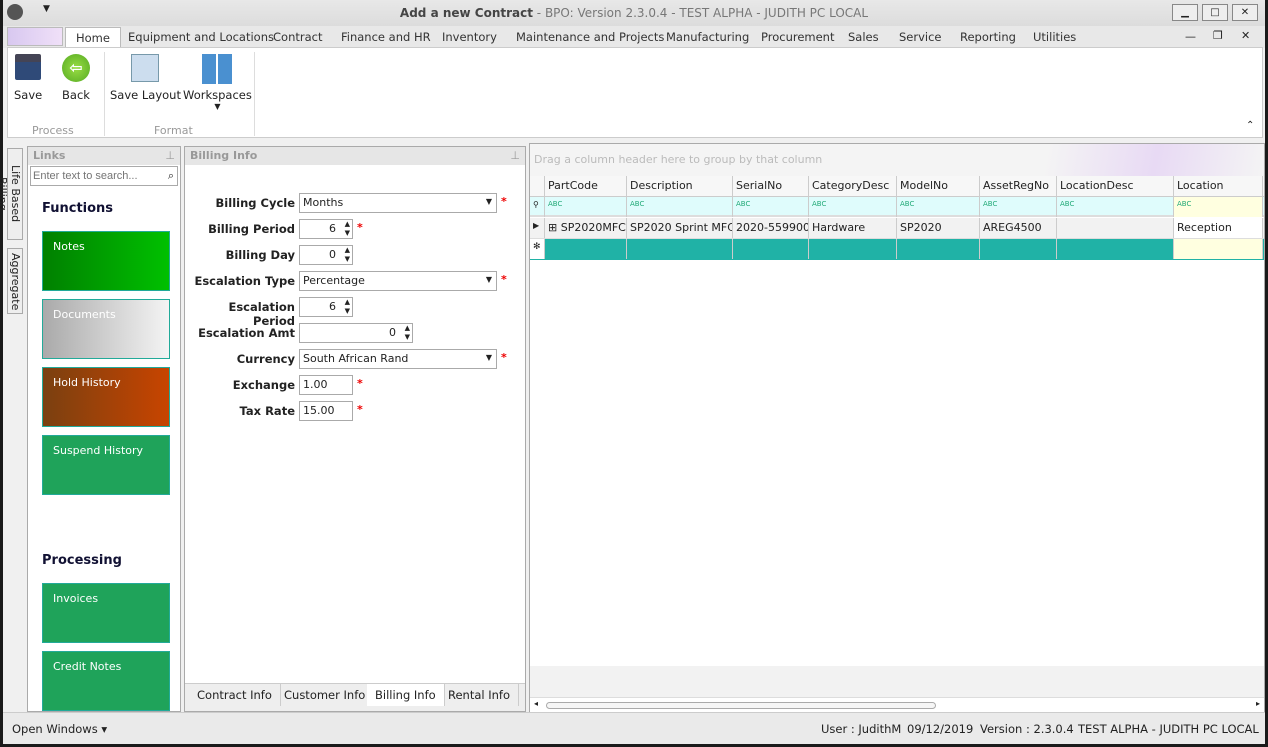  I want to click on tab-home: Home, so click(93, 37).